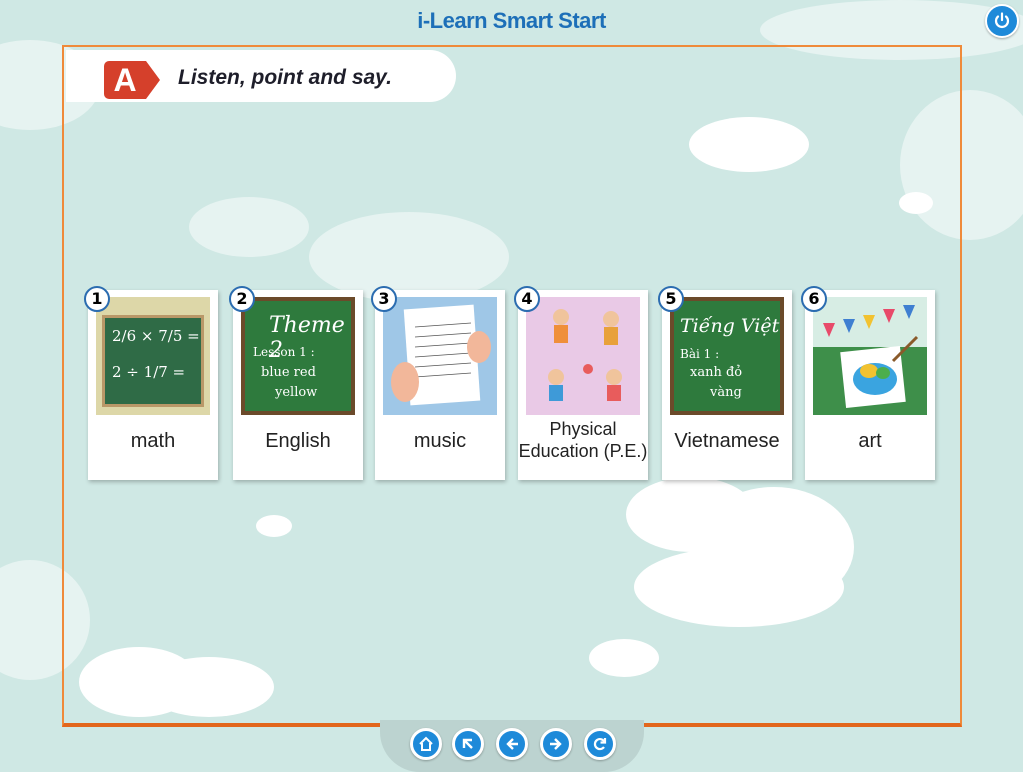  What do you see at coordinates (242, 299) in the screenshot?
I see `card-number: 2` at bounding box center [242, 299].